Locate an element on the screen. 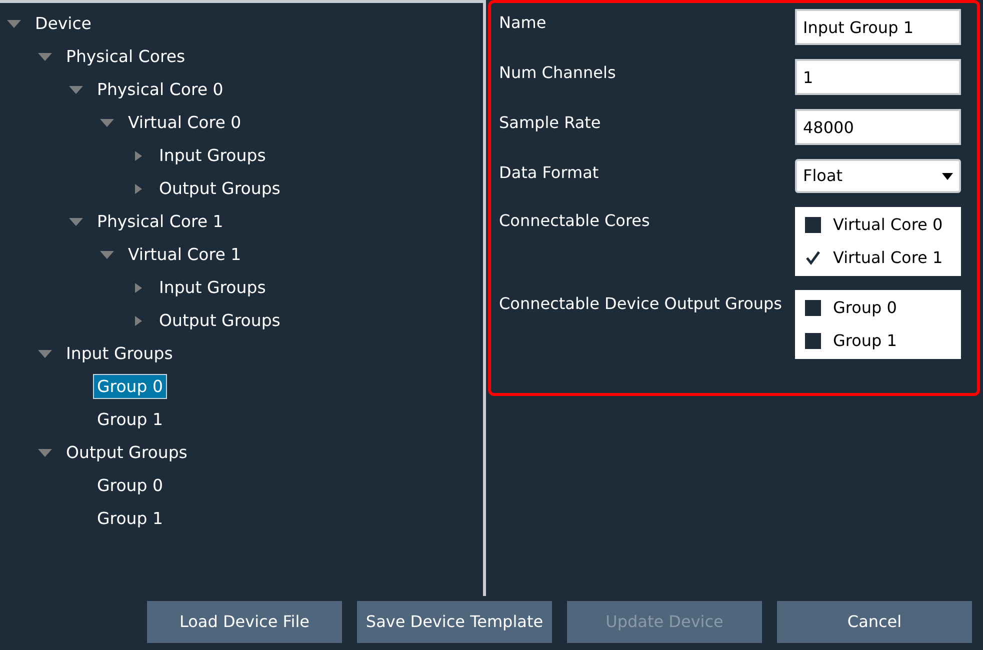 The image size is (983, 650). checkbox-label: Virtual Core 0 is located at coordinates (888, 225).